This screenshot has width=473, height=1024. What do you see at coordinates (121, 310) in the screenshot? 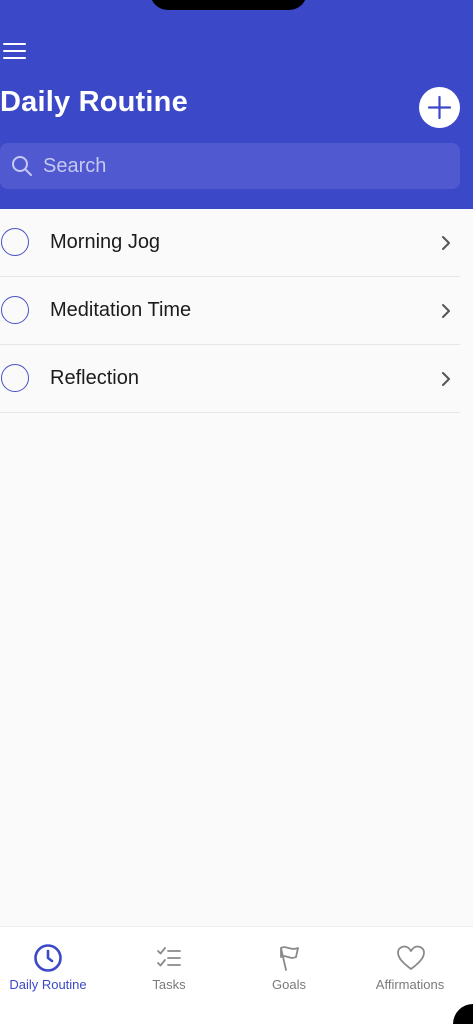
I see `routine-label: Meditation Time` at bounding box center [121, 310].